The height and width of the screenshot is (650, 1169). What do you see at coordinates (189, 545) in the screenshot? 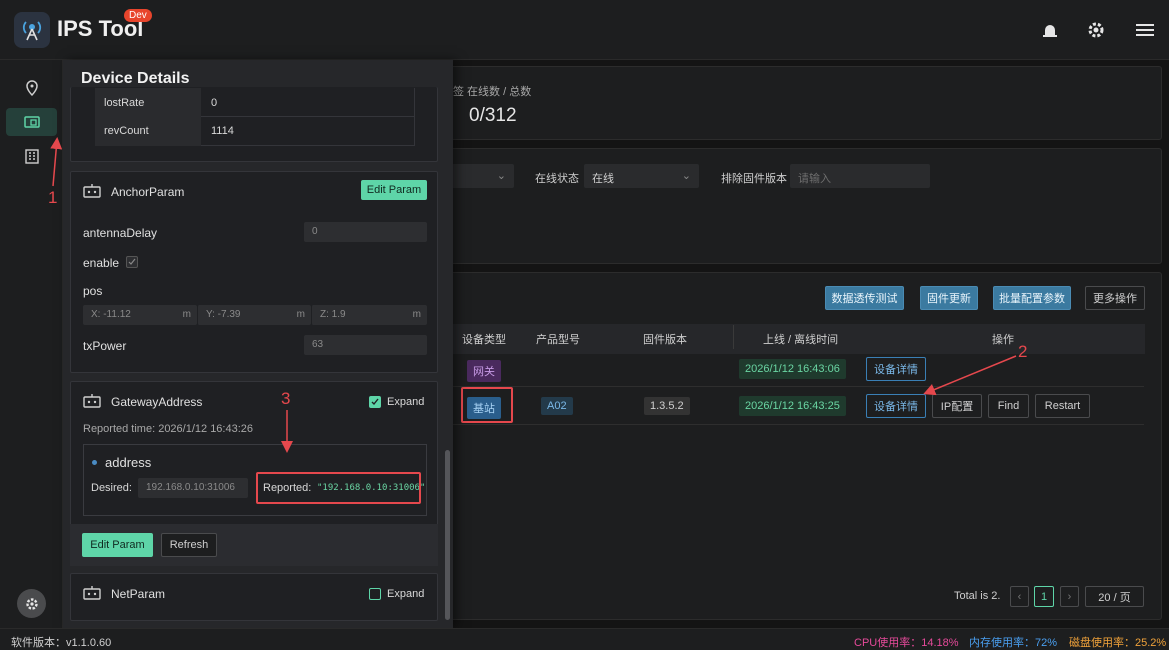
I see `refresh-button: Refresh` at bounding box center [189, 545].